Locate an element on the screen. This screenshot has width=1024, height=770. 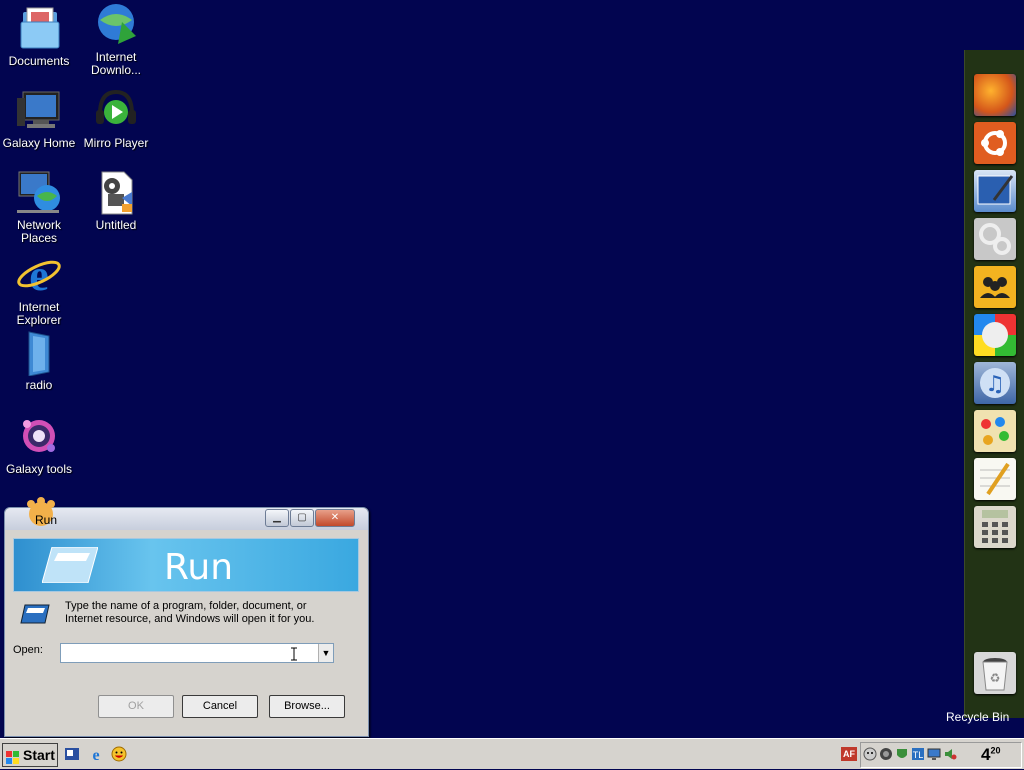
notepad-icon is located at coordinates (995, 479).